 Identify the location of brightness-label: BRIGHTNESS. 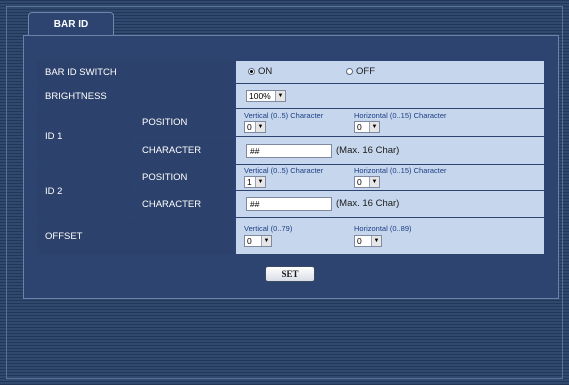
(136, 96).